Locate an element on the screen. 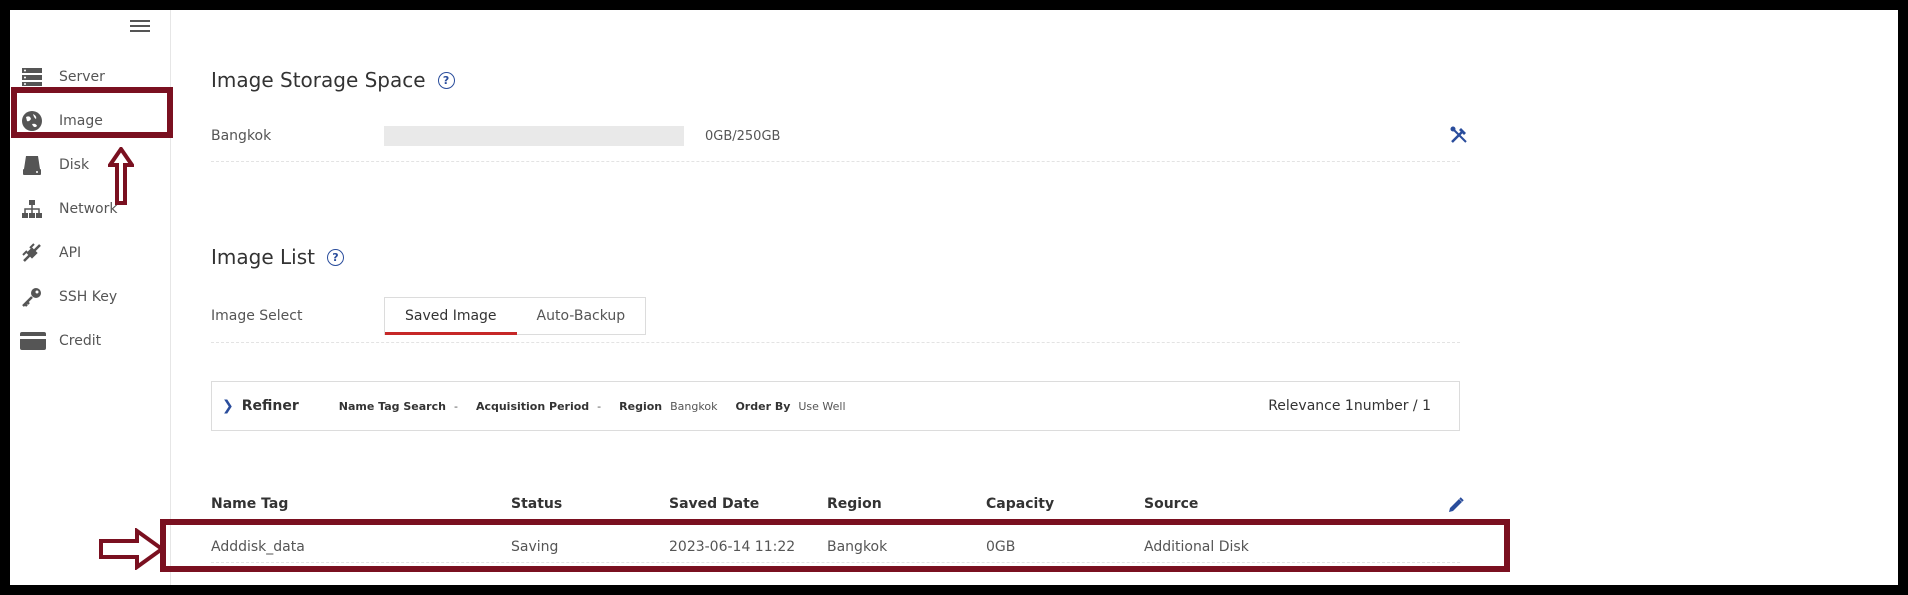 The height and width of the screenshot is (595, 1908). sidebar-item-api: API is located at coordinates (95, 253).